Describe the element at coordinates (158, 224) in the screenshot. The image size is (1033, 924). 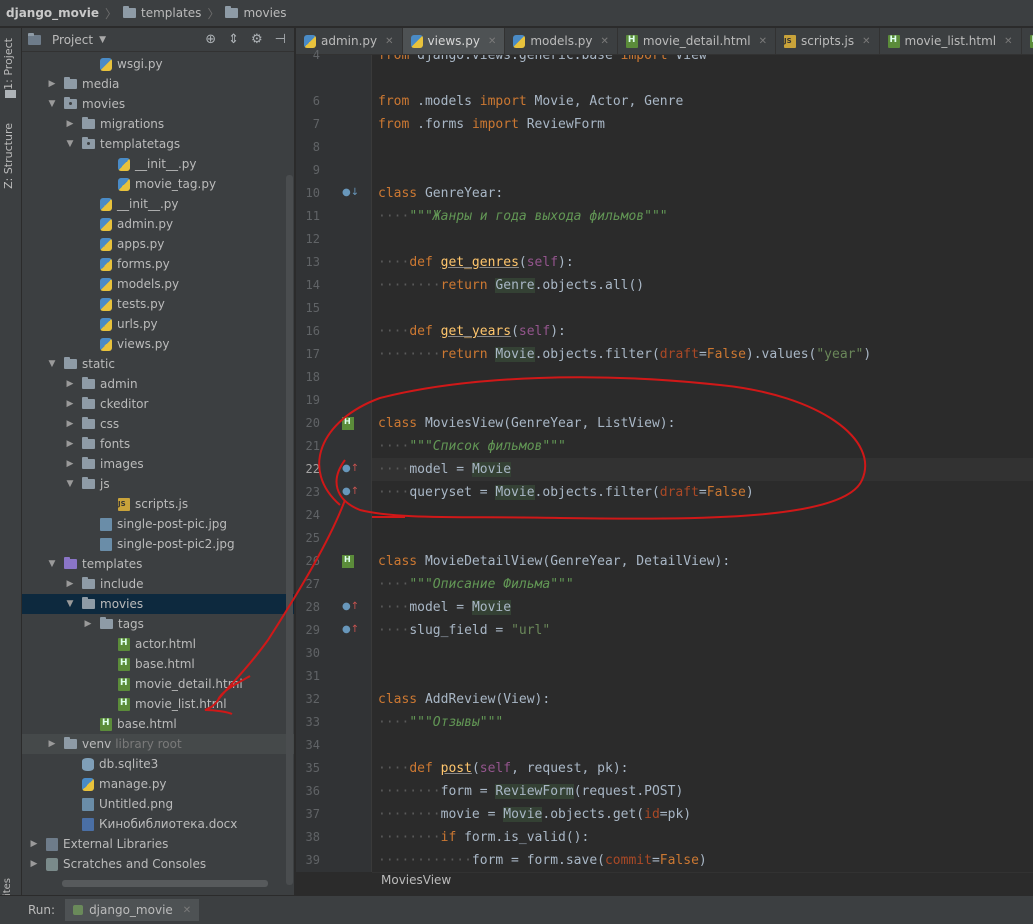
I see `tree-item: admin.py` at that location.